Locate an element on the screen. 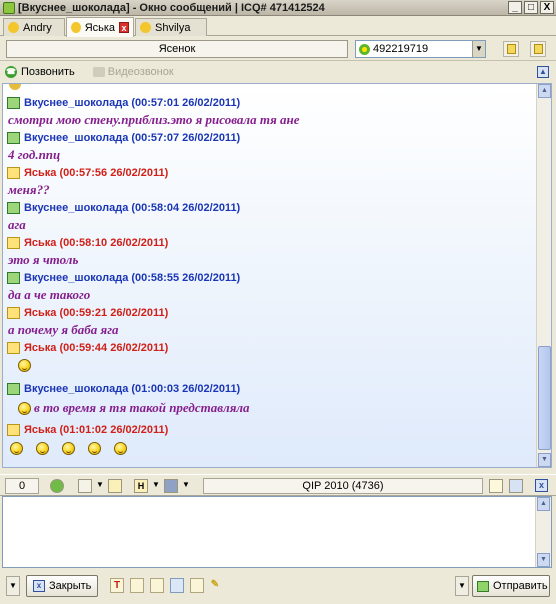 The width and height of the screenshot is (556, 604). message-sender-time: Вкуснее_шоколада (00:57:07 26/02/2011) is located at coordinates (132, 138).